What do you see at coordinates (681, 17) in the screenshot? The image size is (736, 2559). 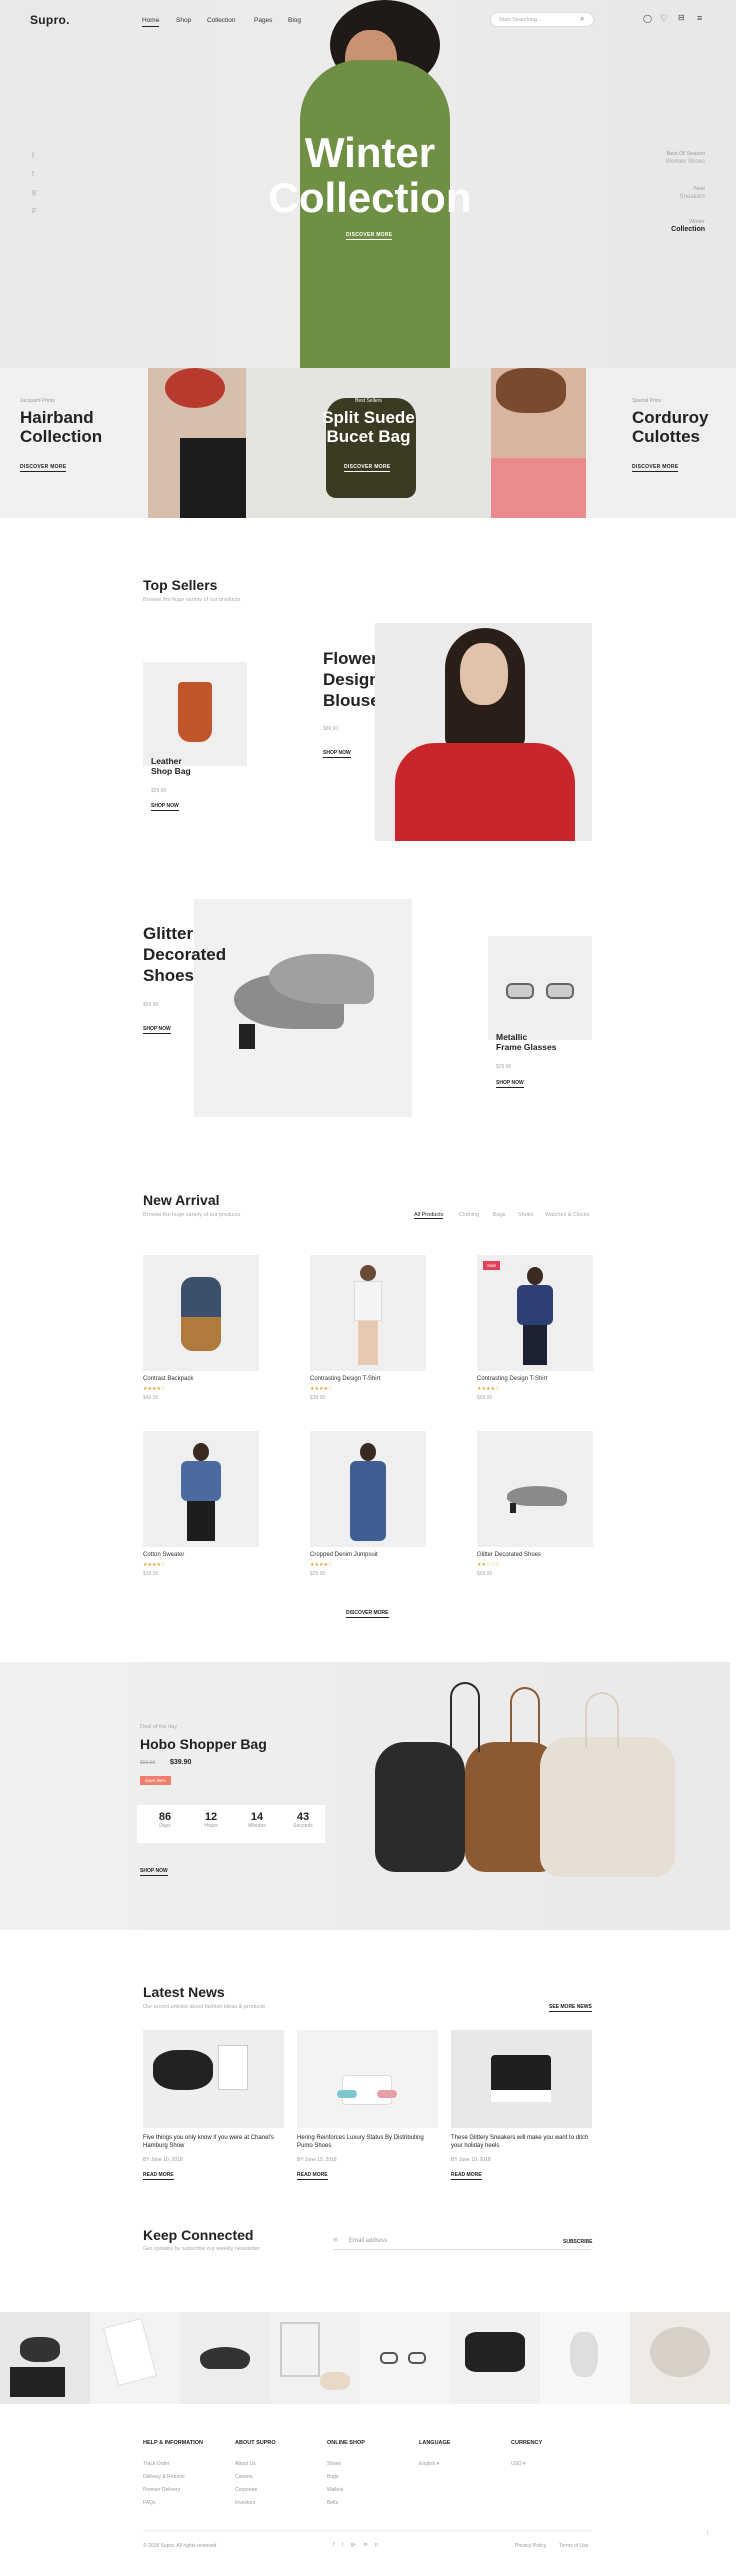 I see `cart-icon: ⊟` at bounding box center [681, 17].